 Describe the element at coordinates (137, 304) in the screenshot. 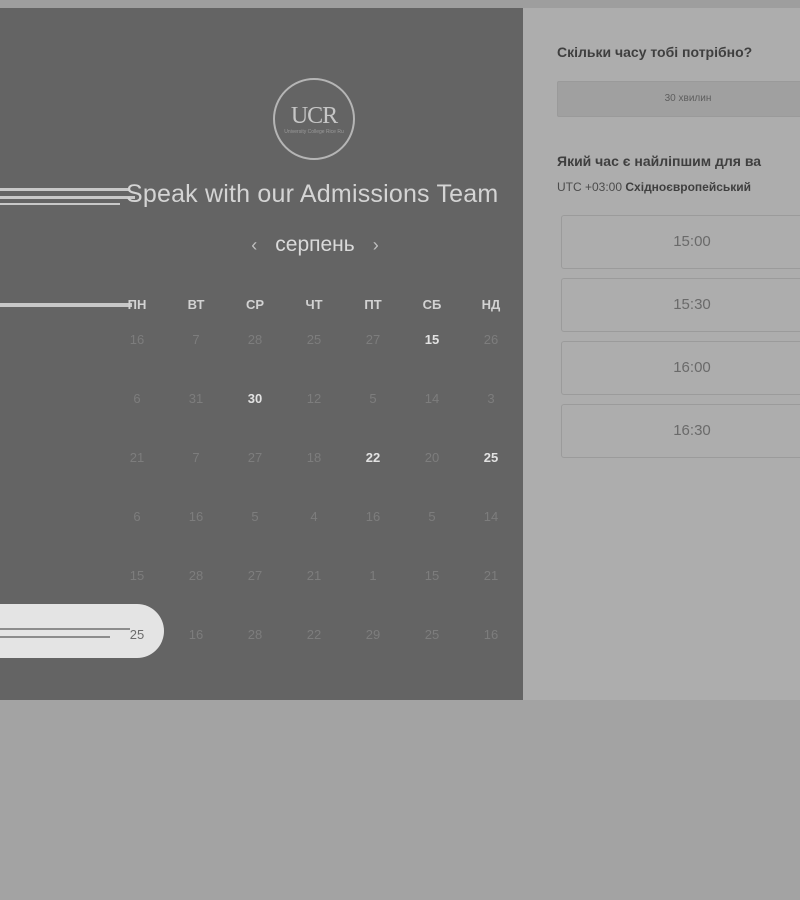

I see `weekday-label: ПН` at that location.